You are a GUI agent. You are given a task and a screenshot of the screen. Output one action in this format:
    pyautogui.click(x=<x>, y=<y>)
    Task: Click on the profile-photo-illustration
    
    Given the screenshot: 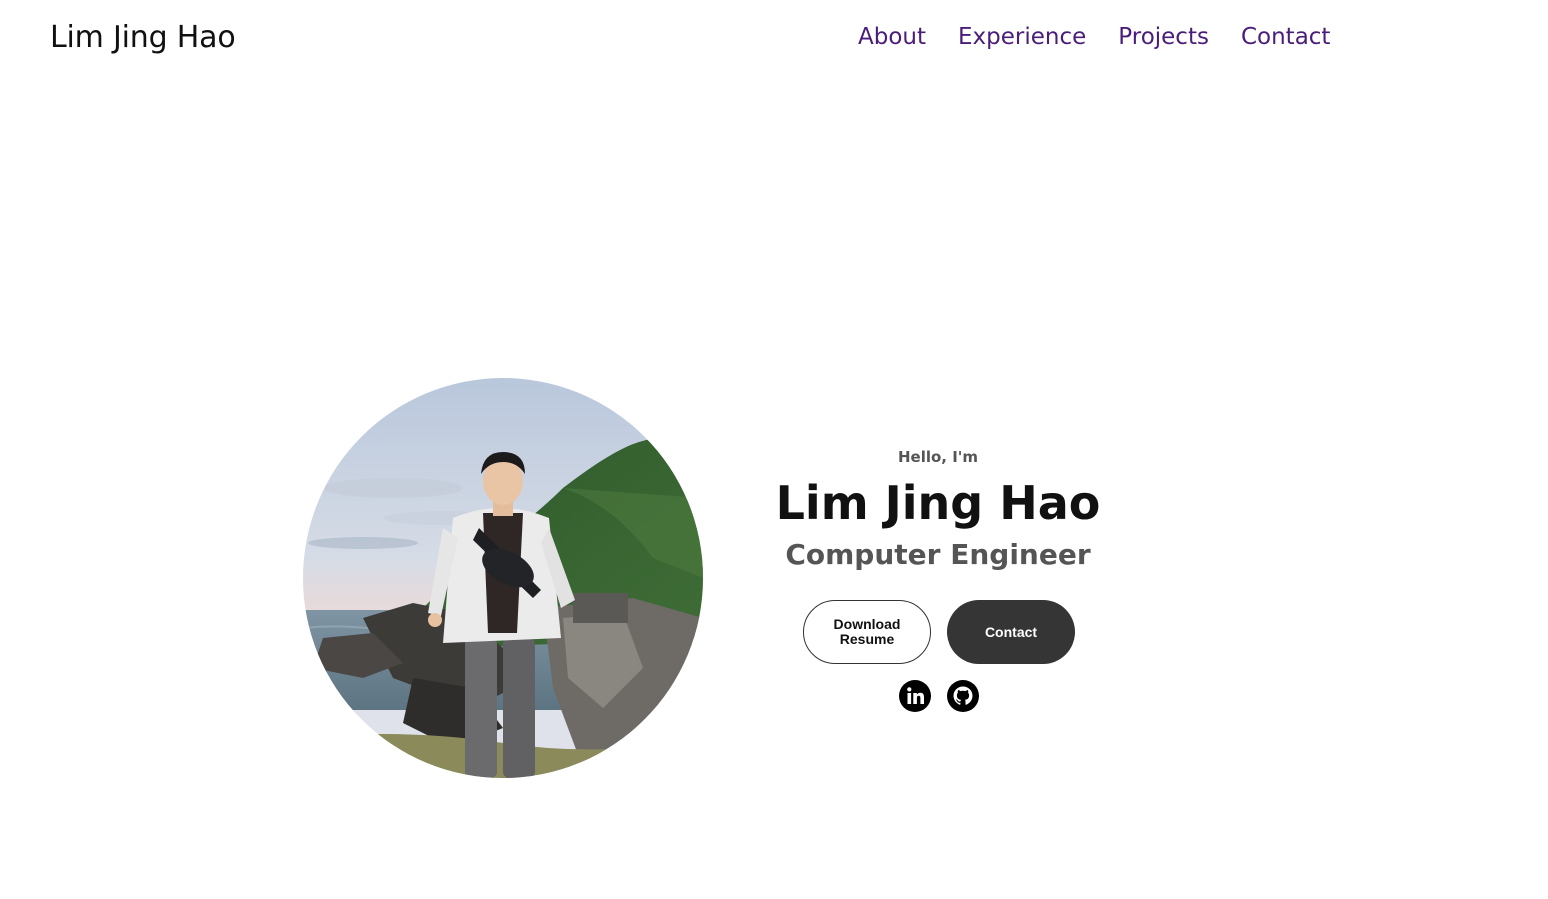 What is the action you would take?
    pyautogui.click(x=503, y=578)
    